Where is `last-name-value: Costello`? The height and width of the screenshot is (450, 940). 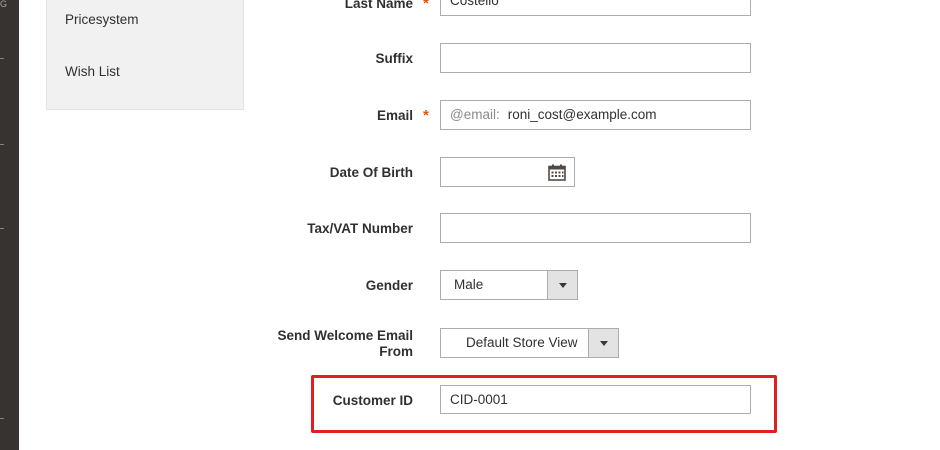 last-name-value: Costello is located at coordinates (474, 4).